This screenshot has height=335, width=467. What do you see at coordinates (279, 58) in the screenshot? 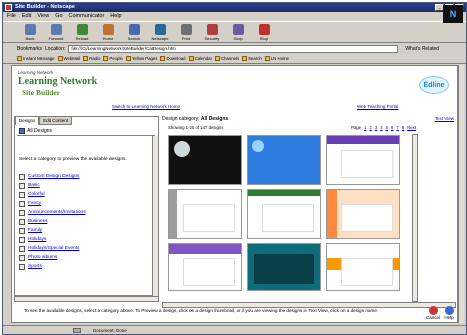
I see `personal-toolbar-label: LN Home` at bounding box center [279, 58].